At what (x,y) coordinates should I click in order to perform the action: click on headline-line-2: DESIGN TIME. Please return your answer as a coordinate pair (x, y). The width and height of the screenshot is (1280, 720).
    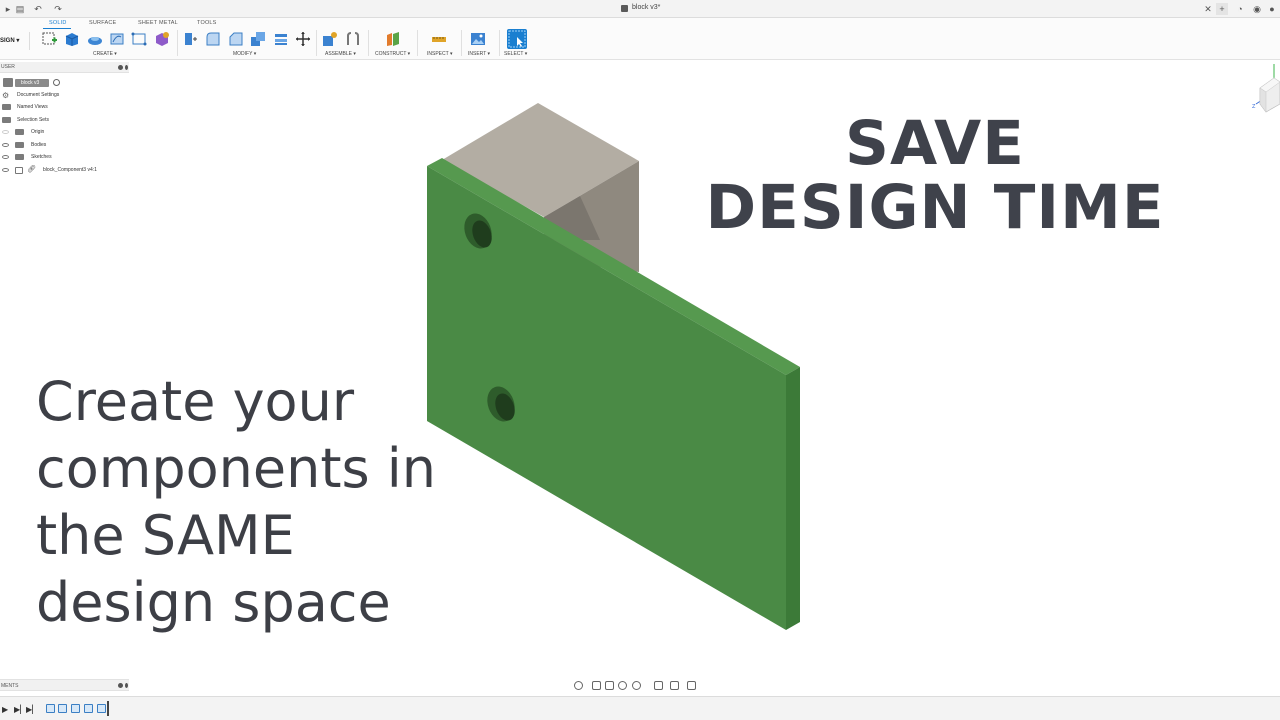
    Looking at the image, I should click on (935, 207).